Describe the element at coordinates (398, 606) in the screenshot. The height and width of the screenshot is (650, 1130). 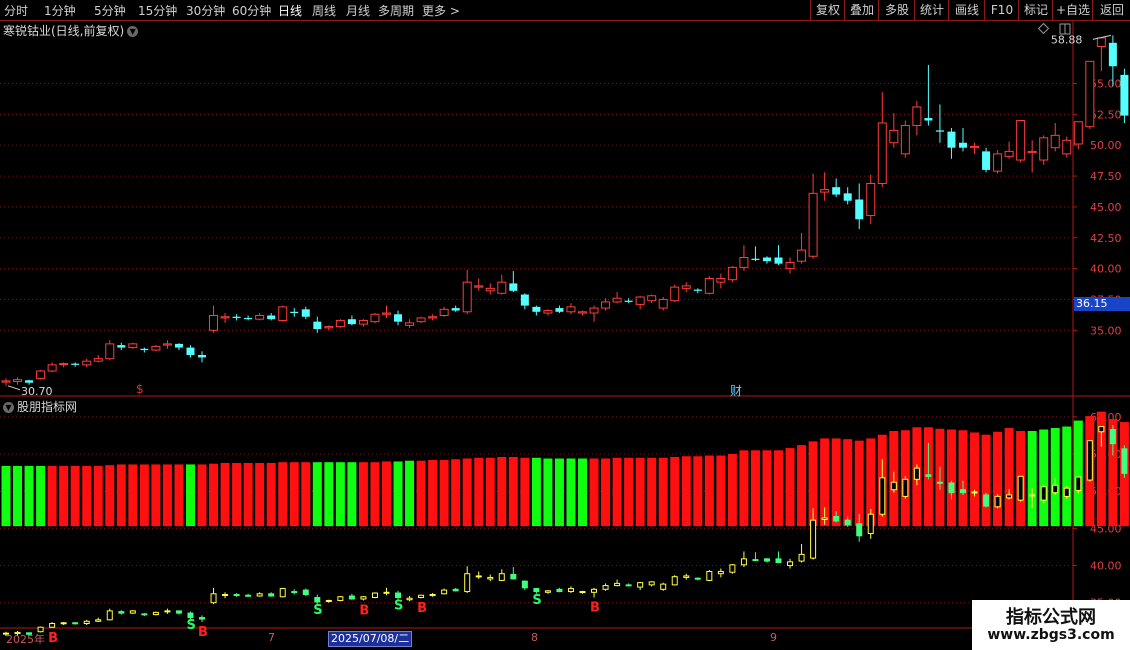
I see `bs-signal-marker: S` at that location.